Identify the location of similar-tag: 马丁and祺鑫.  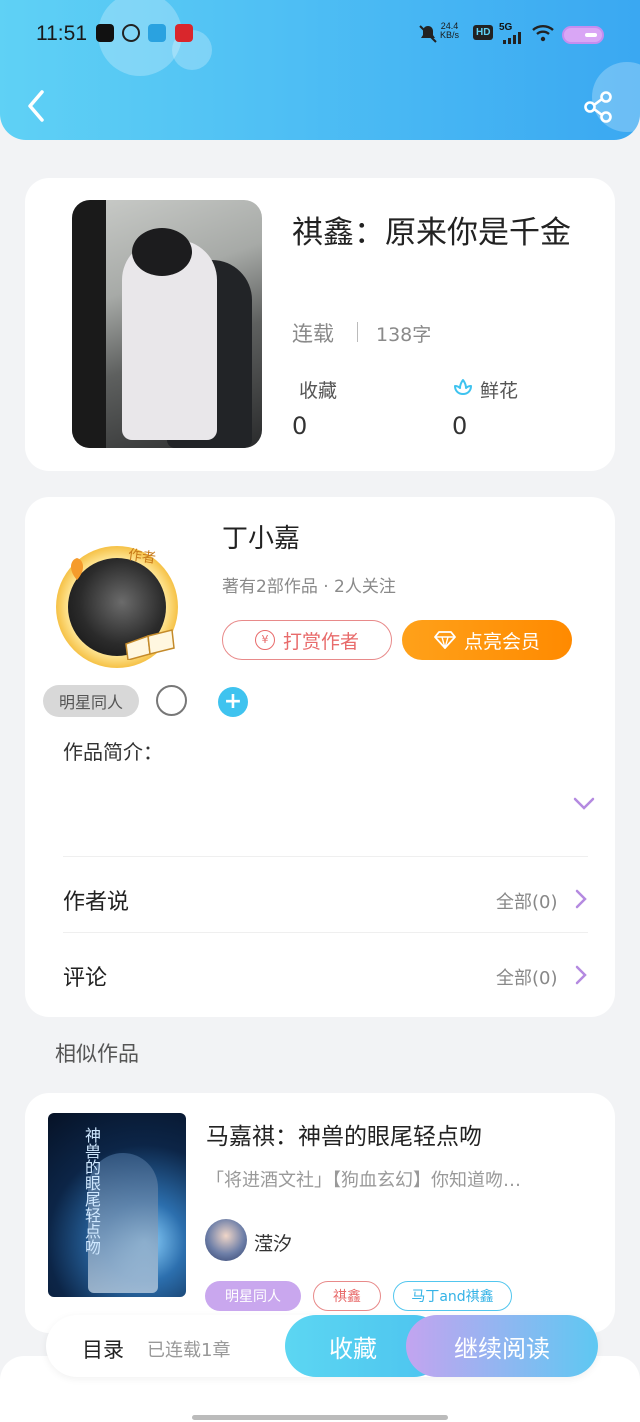
(452, 1296).